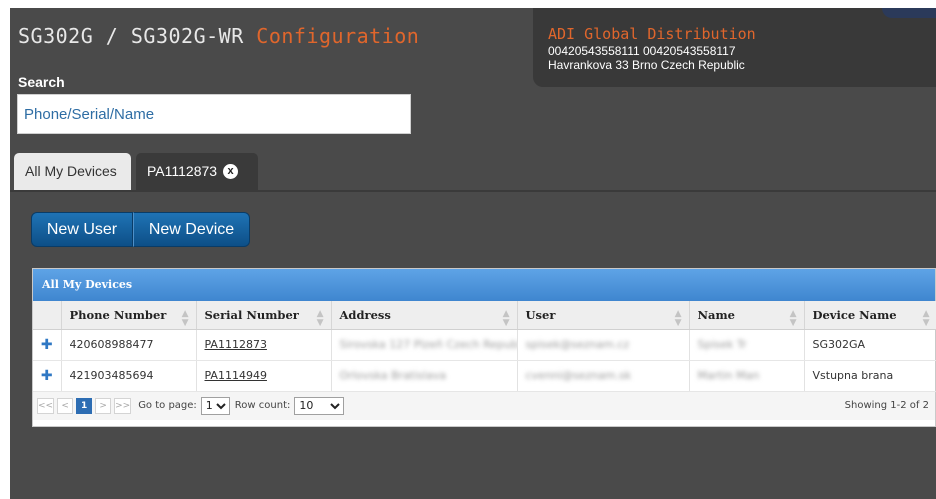 This screenshot has width=936, height=499. I want to click on cell-serial: PA1112873, so click(264, 345).